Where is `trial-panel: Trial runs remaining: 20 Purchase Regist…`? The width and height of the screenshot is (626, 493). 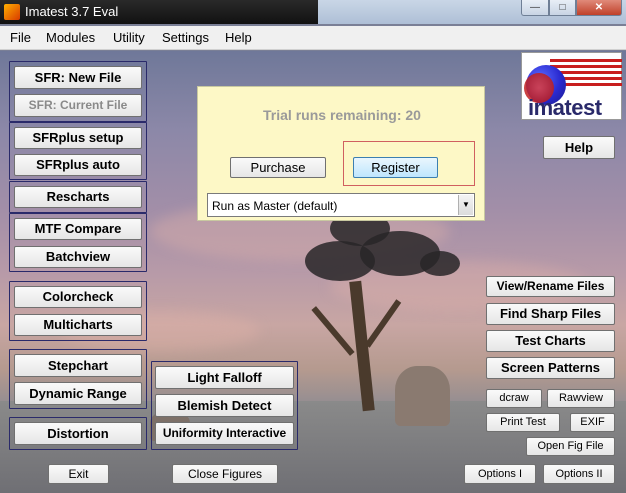
trial-panel: Trial runs remaining: 20 Purchase Regist… is located at coordinates (341, 153).